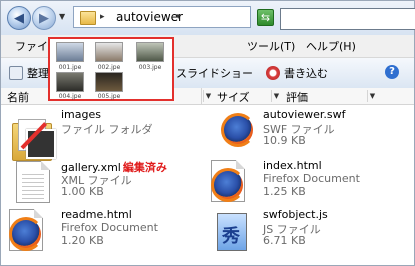 Image resolution: width=415 pixels, height=266 pixels. I want to click on js-file-icon: 秀, so click(232, 232).